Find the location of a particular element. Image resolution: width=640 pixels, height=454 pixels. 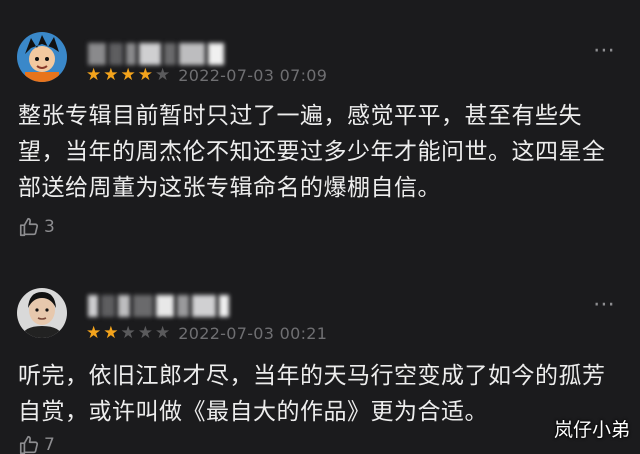

like-button: 3 is located at coordinates (36, 227).